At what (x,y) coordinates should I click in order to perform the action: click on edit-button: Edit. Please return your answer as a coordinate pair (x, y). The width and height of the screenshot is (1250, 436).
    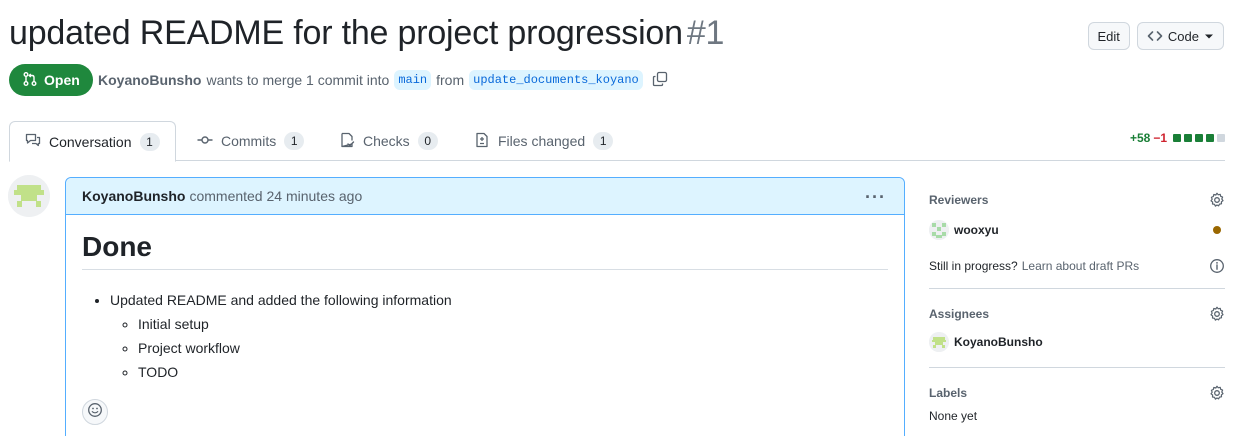
    Looking at the image, I should click on (1108, 36).